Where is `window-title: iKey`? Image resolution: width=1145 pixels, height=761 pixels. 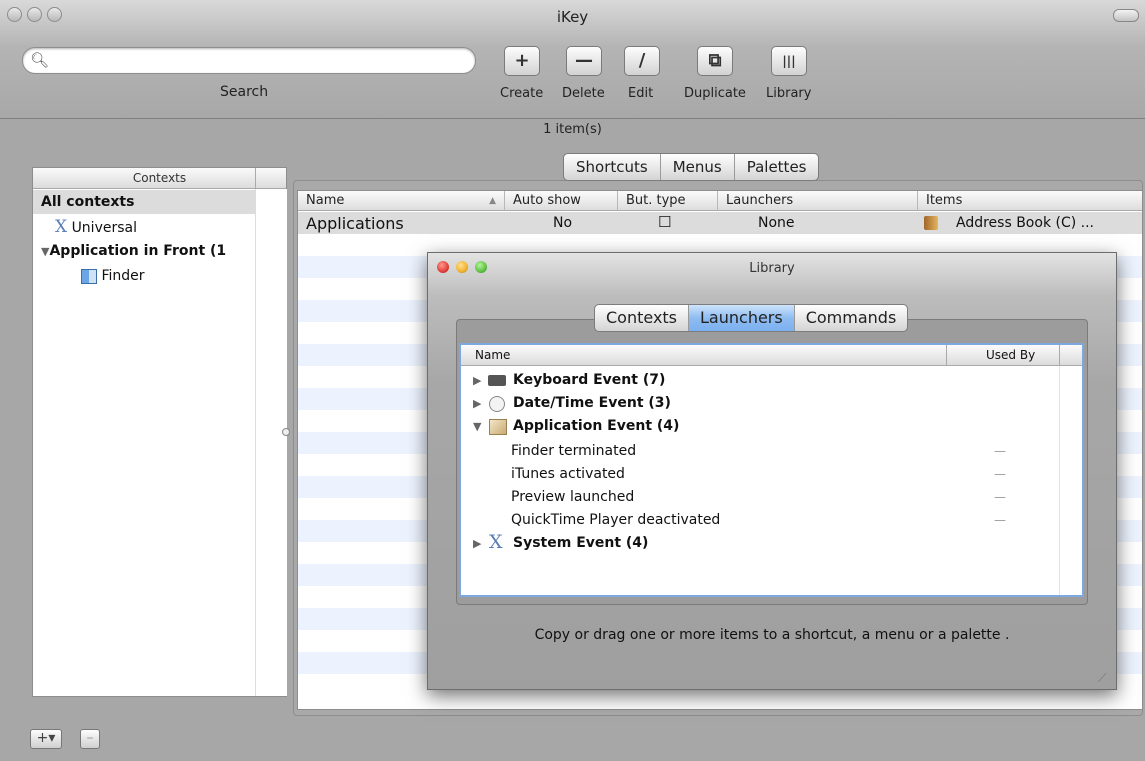 window-title: iKey is located at coordinates (572, 17).